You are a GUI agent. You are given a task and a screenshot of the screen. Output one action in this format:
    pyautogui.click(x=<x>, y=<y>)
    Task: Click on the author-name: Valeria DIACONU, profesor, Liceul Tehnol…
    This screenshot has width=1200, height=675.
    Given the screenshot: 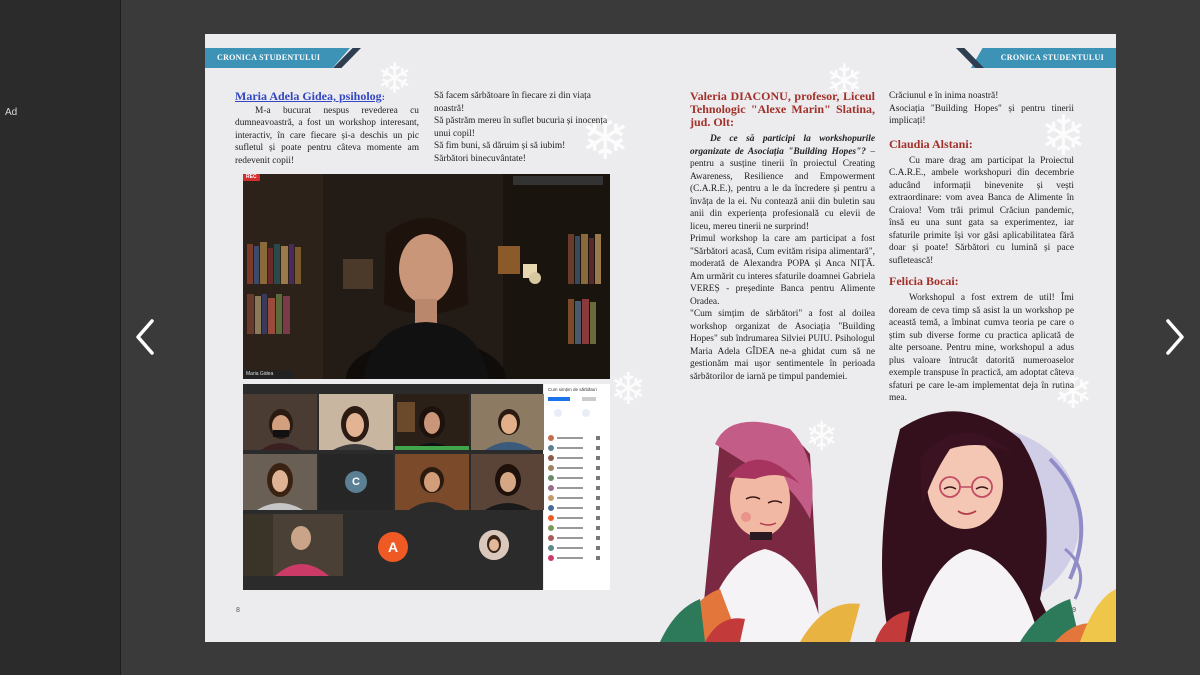 What is the action you would take?
    pyautogui.click(x=782, y=109)
    